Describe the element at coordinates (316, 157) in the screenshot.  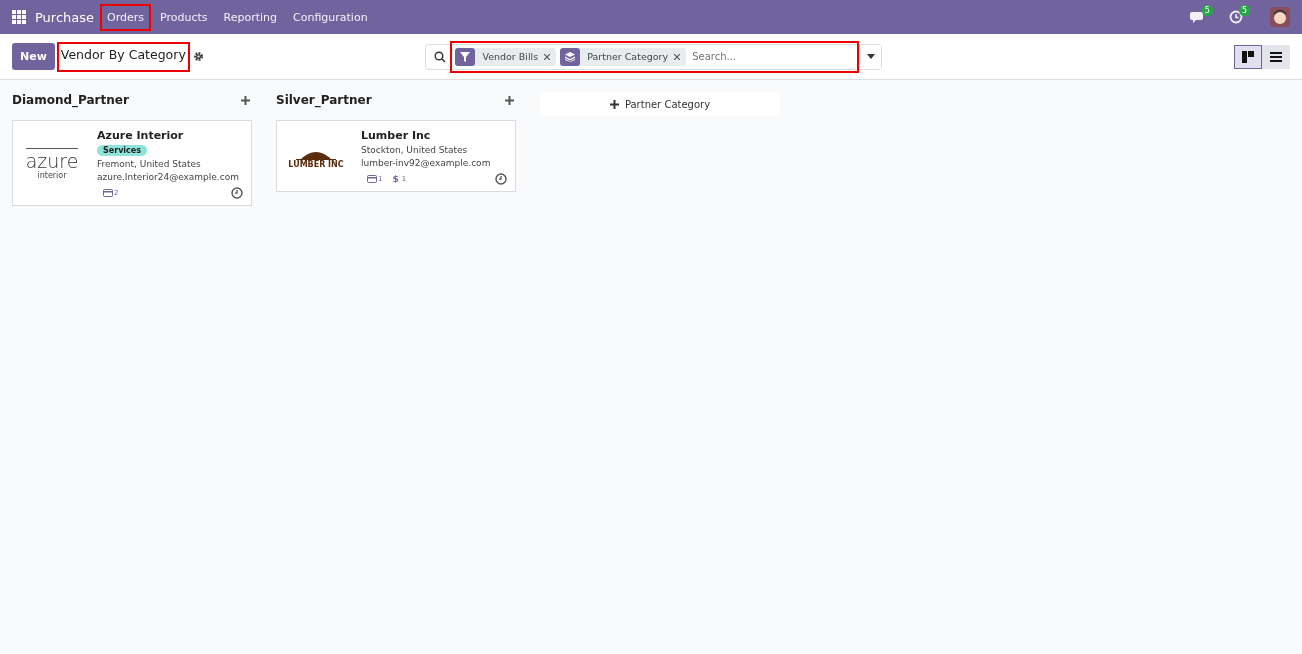
I see `company-logo: LUMBER INC` at that location.